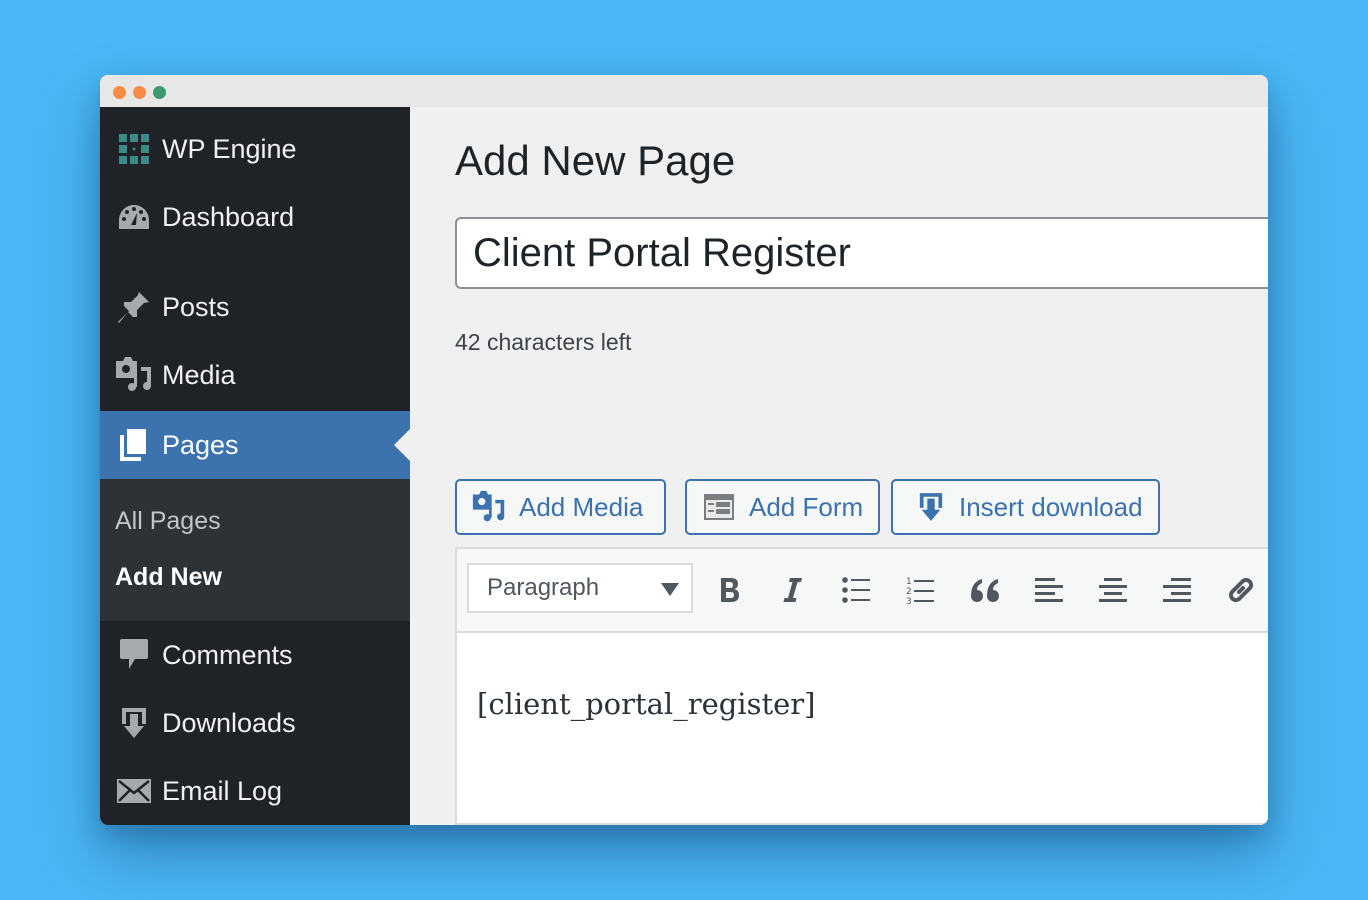 The width and height of the screenshot is (1368, 900). I want to click on sidebar-item-downloads: Downloads, so click(255, 723).